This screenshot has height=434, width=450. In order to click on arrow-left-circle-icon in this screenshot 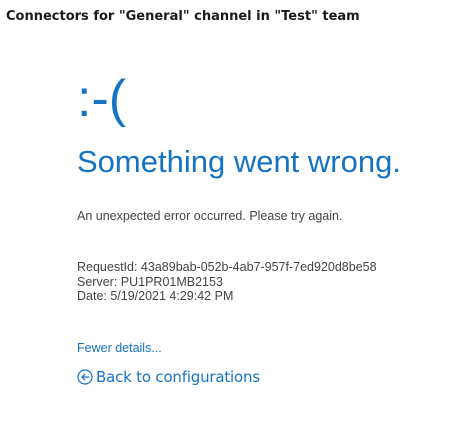, I will do `click(85, 377)`.